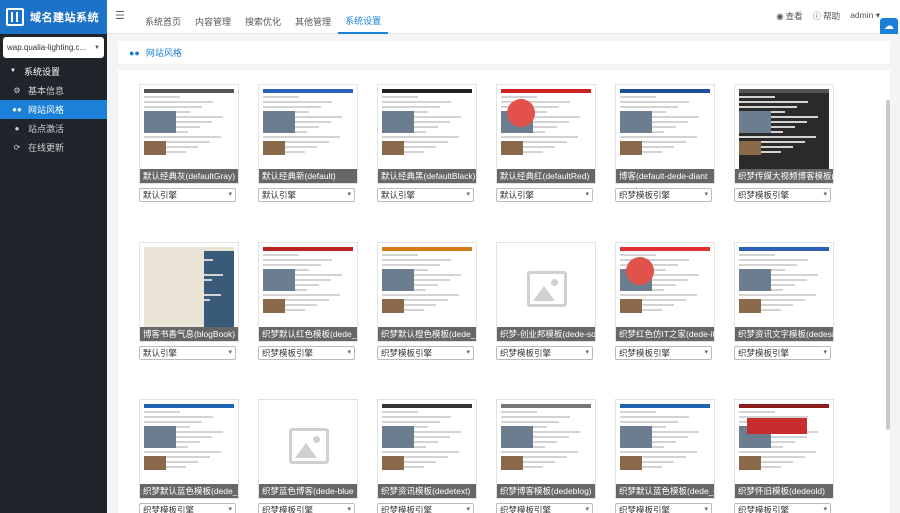 The width and height of the screenshot is (900, 513). What do you see at coordinates (41, 71) in the screenshot?
I see `sidebar-group-label: 系统设置` at bounding box center [41, 71].